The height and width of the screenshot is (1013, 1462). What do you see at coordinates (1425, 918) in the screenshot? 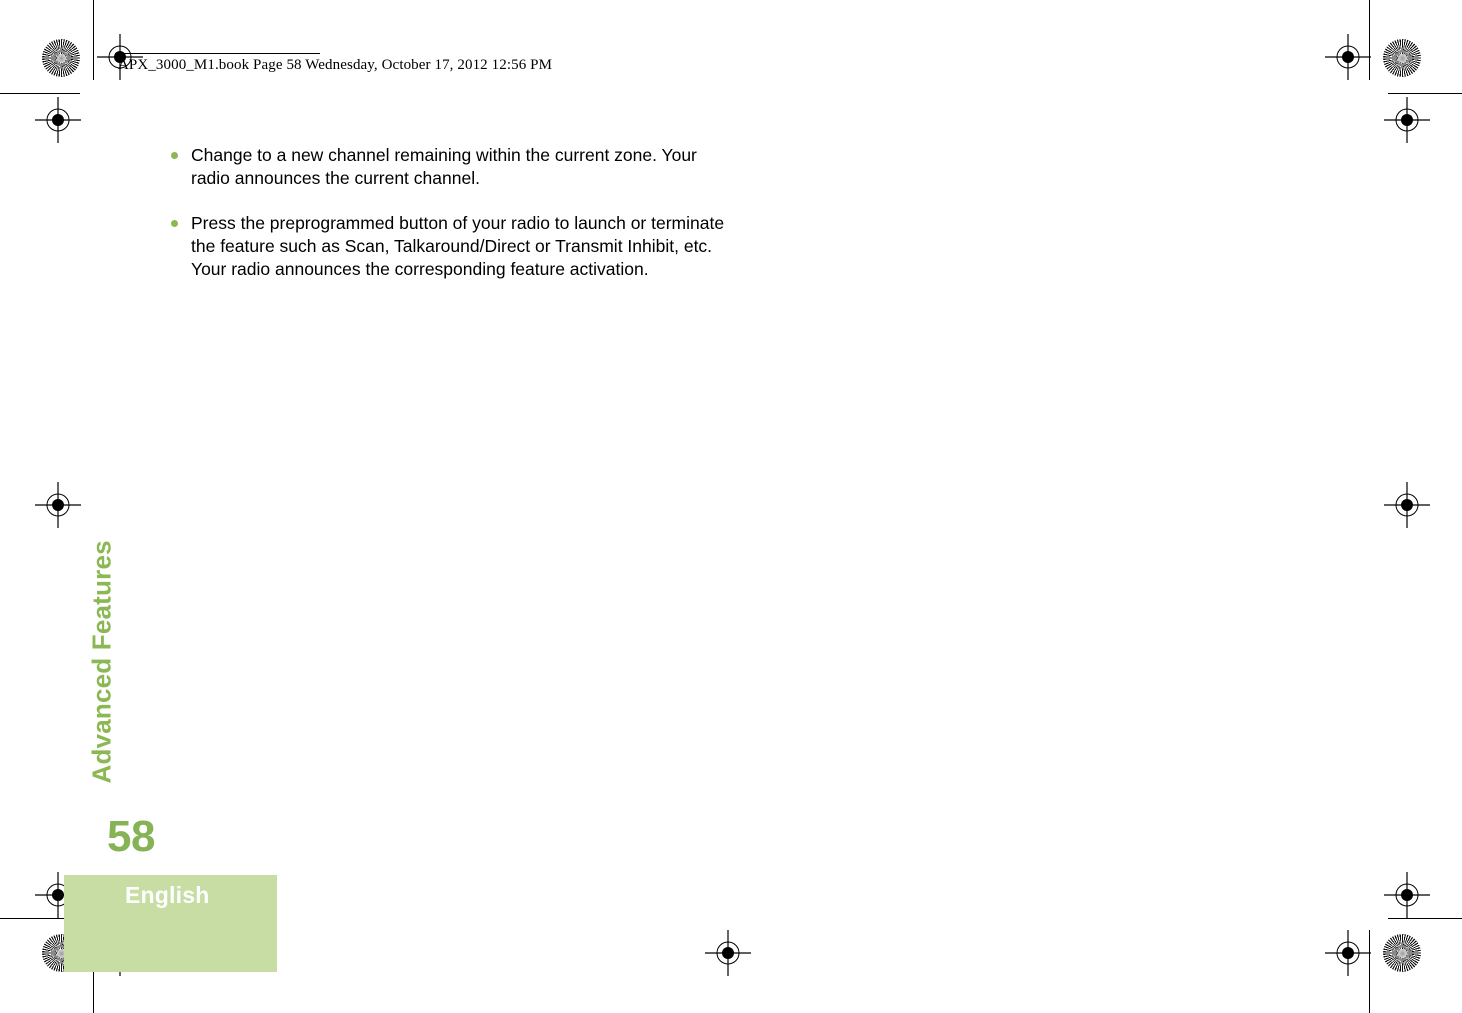
I see `trim-line-bottom-right` at bounding box center [1425, 918].